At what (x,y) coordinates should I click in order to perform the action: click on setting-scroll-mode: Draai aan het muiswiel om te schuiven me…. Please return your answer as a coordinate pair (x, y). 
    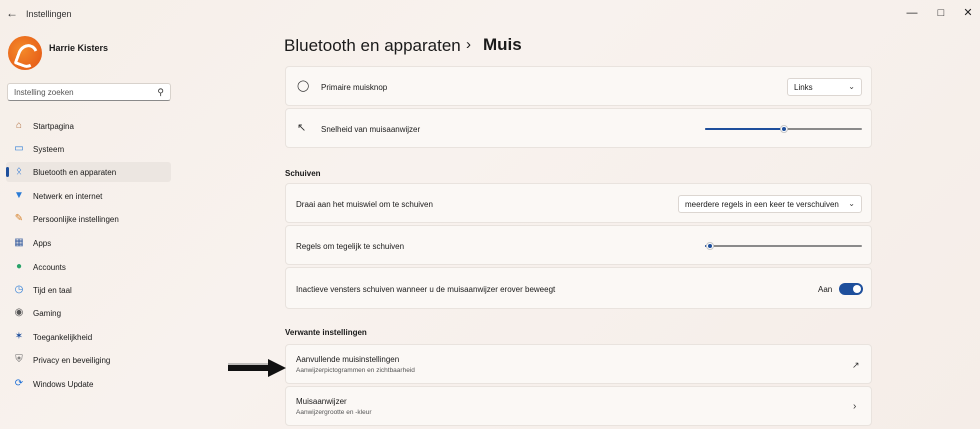
    Looking at the image, I should click on (578, 203).